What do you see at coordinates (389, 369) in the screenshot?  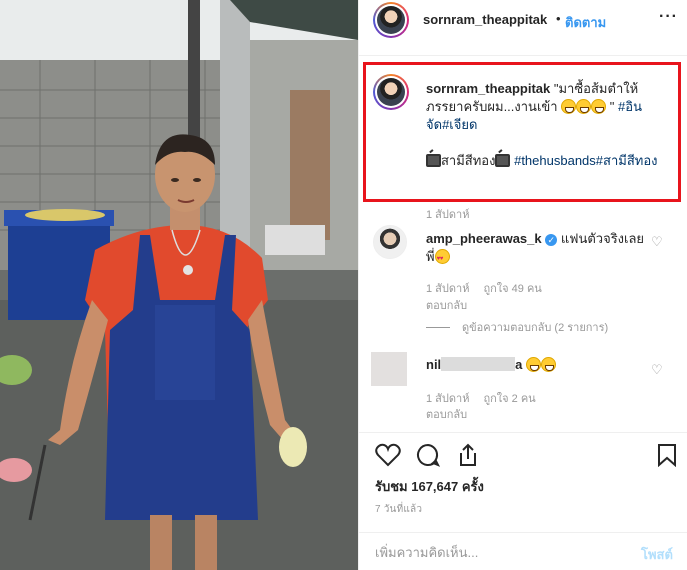 I see `commenter-avatar-redacted` at bounding box center [389, 369].